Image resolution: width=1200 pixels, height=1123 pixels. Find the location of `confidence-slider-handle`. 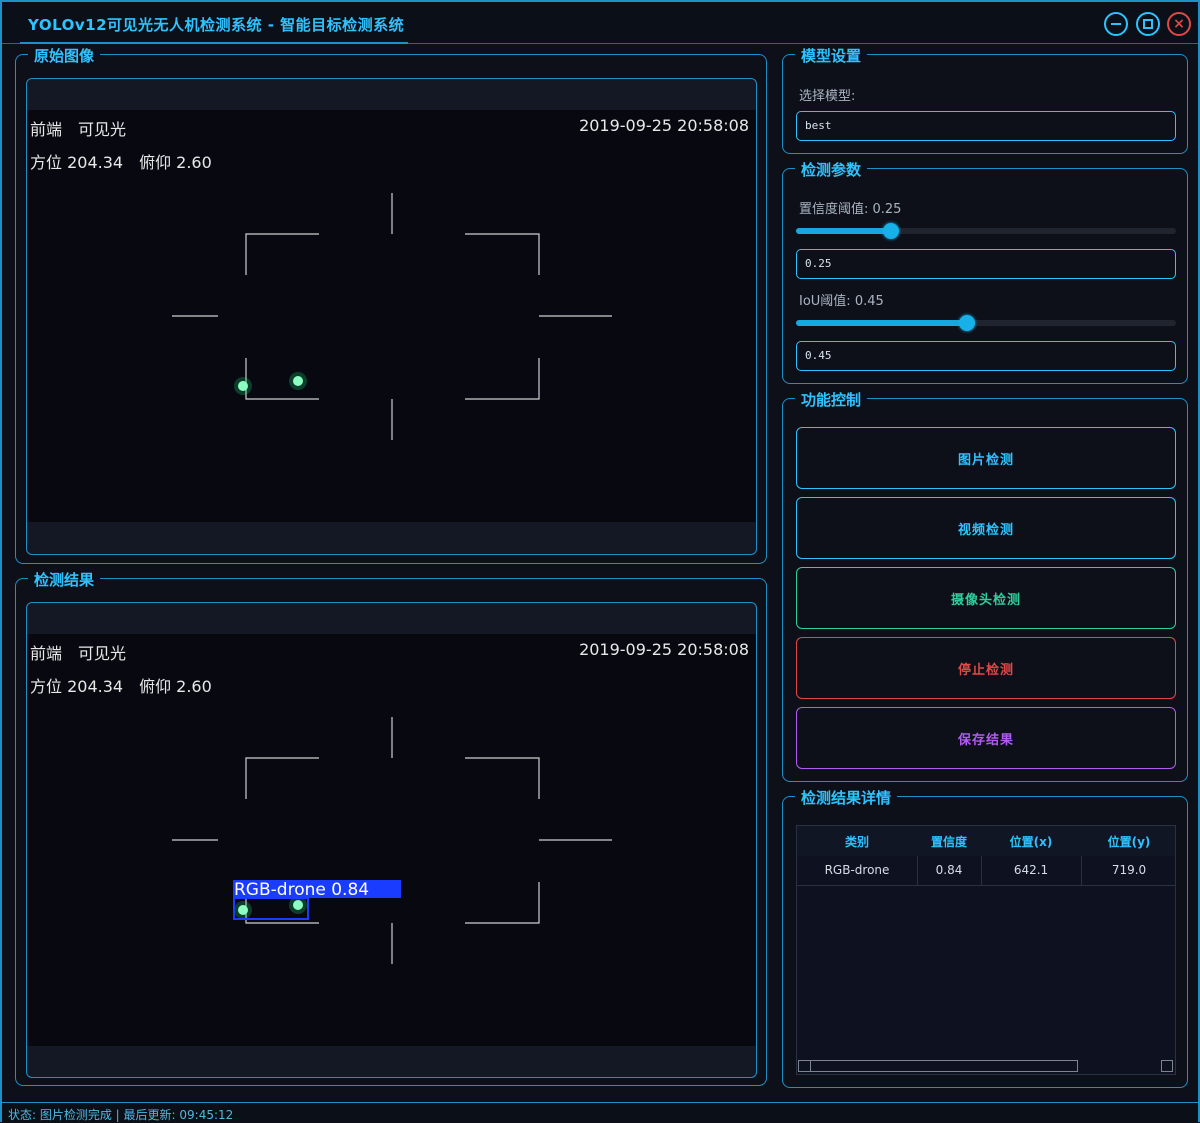

confidence-slider-handle is located at coordinates (891, 231).